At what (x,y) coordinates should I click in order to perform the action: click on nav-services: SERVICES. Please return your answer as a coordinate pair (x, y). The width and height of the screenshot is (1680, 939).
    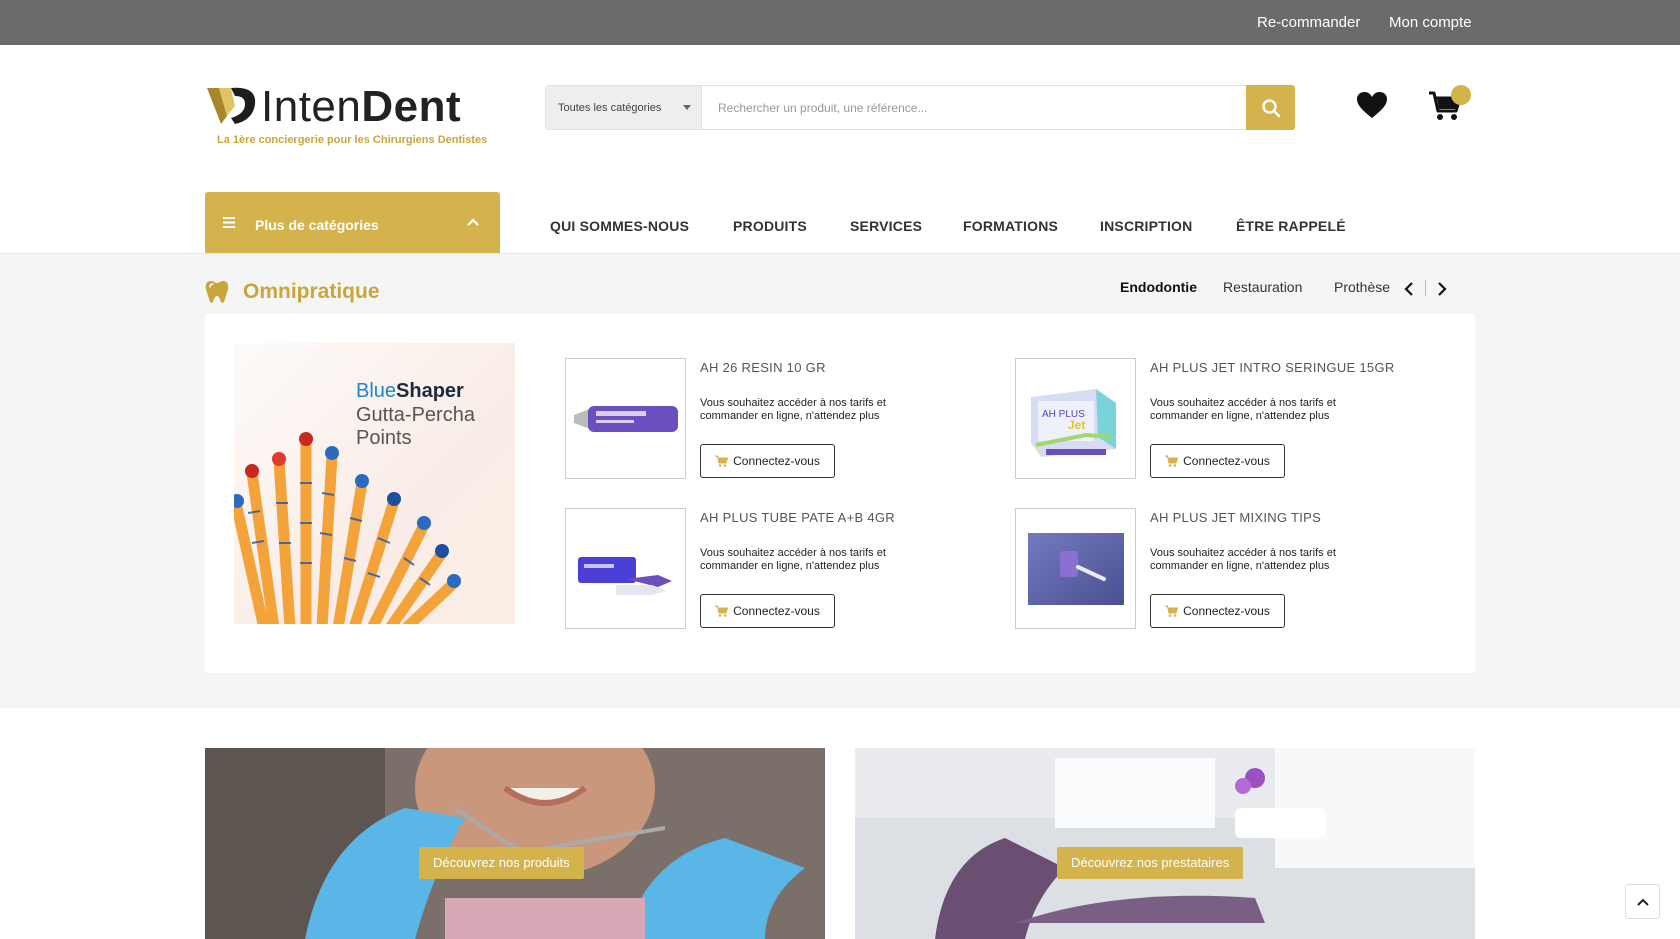
    Looking at the image, I should click on (886, 226).